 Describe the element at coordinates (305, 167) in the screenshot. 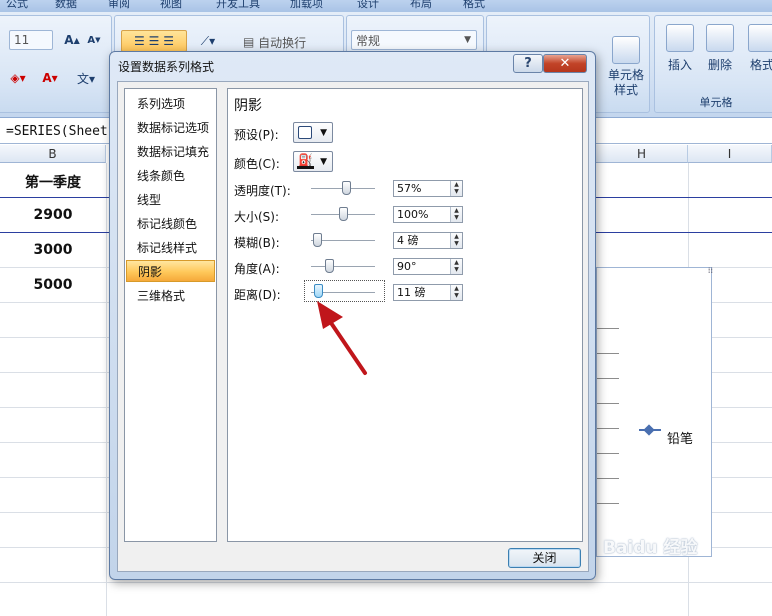

I see `color-bar-icon` at that location.